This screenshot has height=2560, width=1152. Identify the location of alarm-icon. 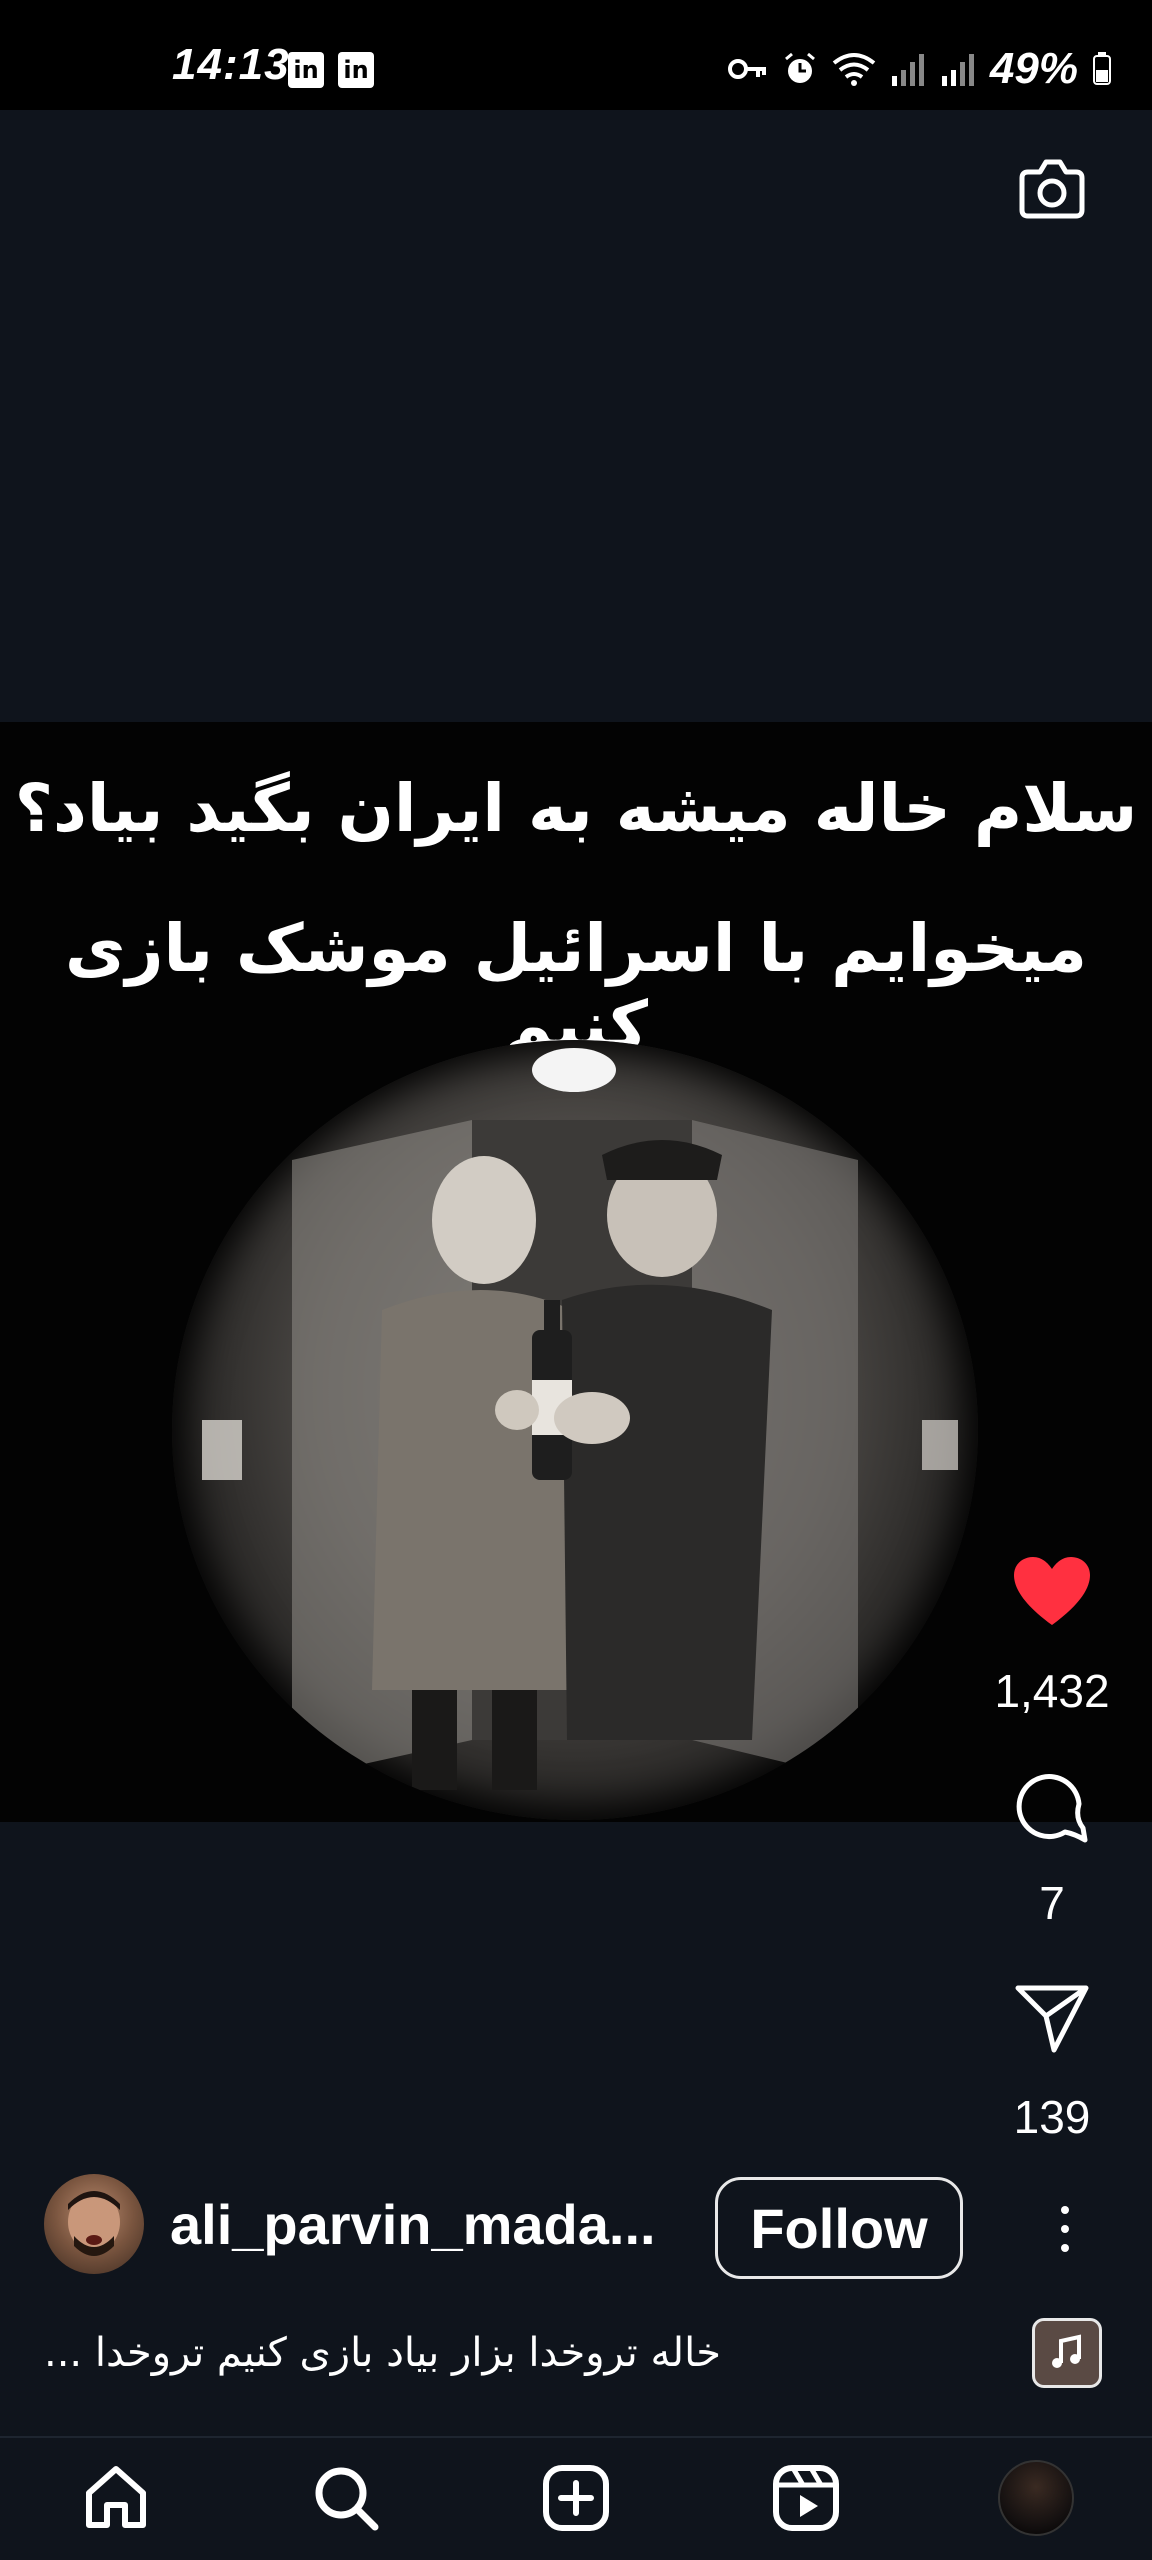
(799, 67).